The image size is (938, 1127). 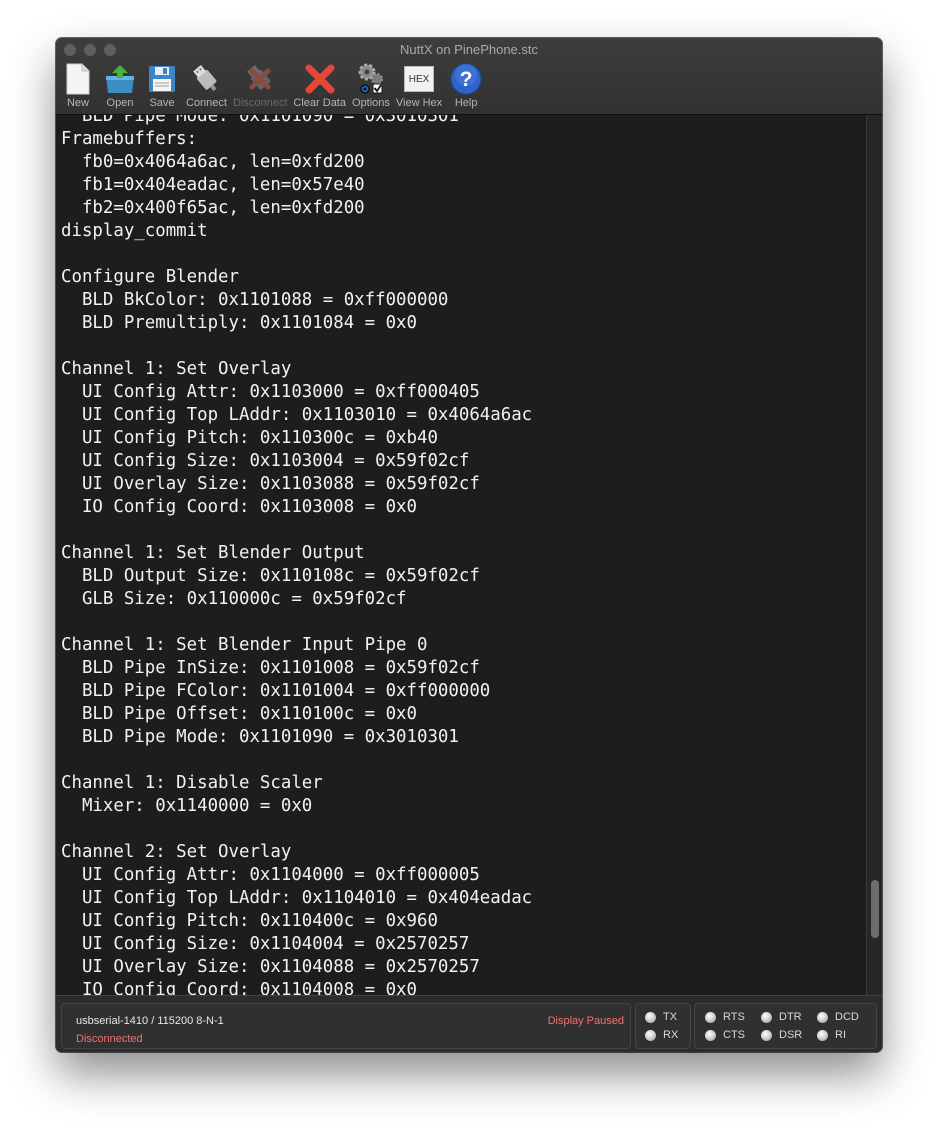 What do you see at coordinates (206, 103) in the screenshot?
I see `connect-label: Connect` at bounding box center [206, 103].